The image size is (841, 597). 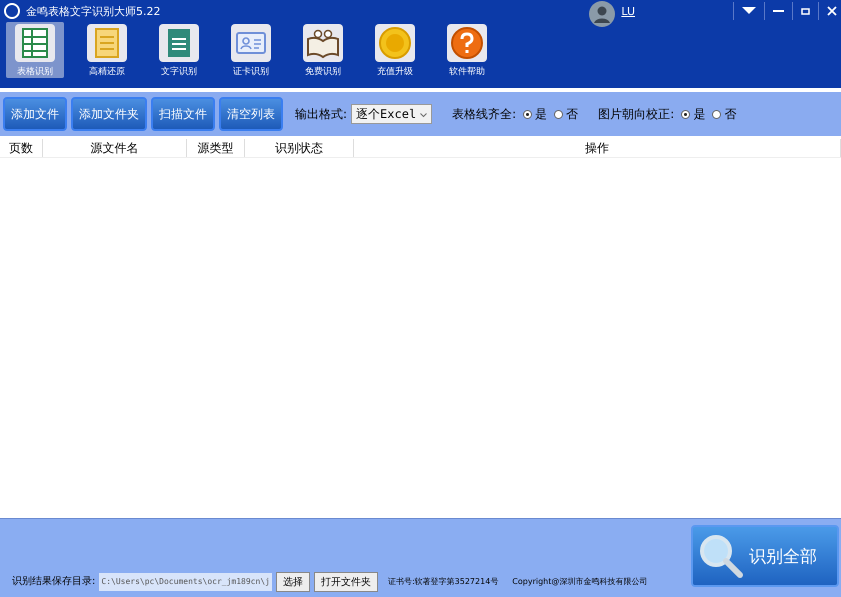 What do you see at coordinates (321, 114) in the screenshot?
I see `output-format-label: 输出格式:` at bounding box center [321, 114].